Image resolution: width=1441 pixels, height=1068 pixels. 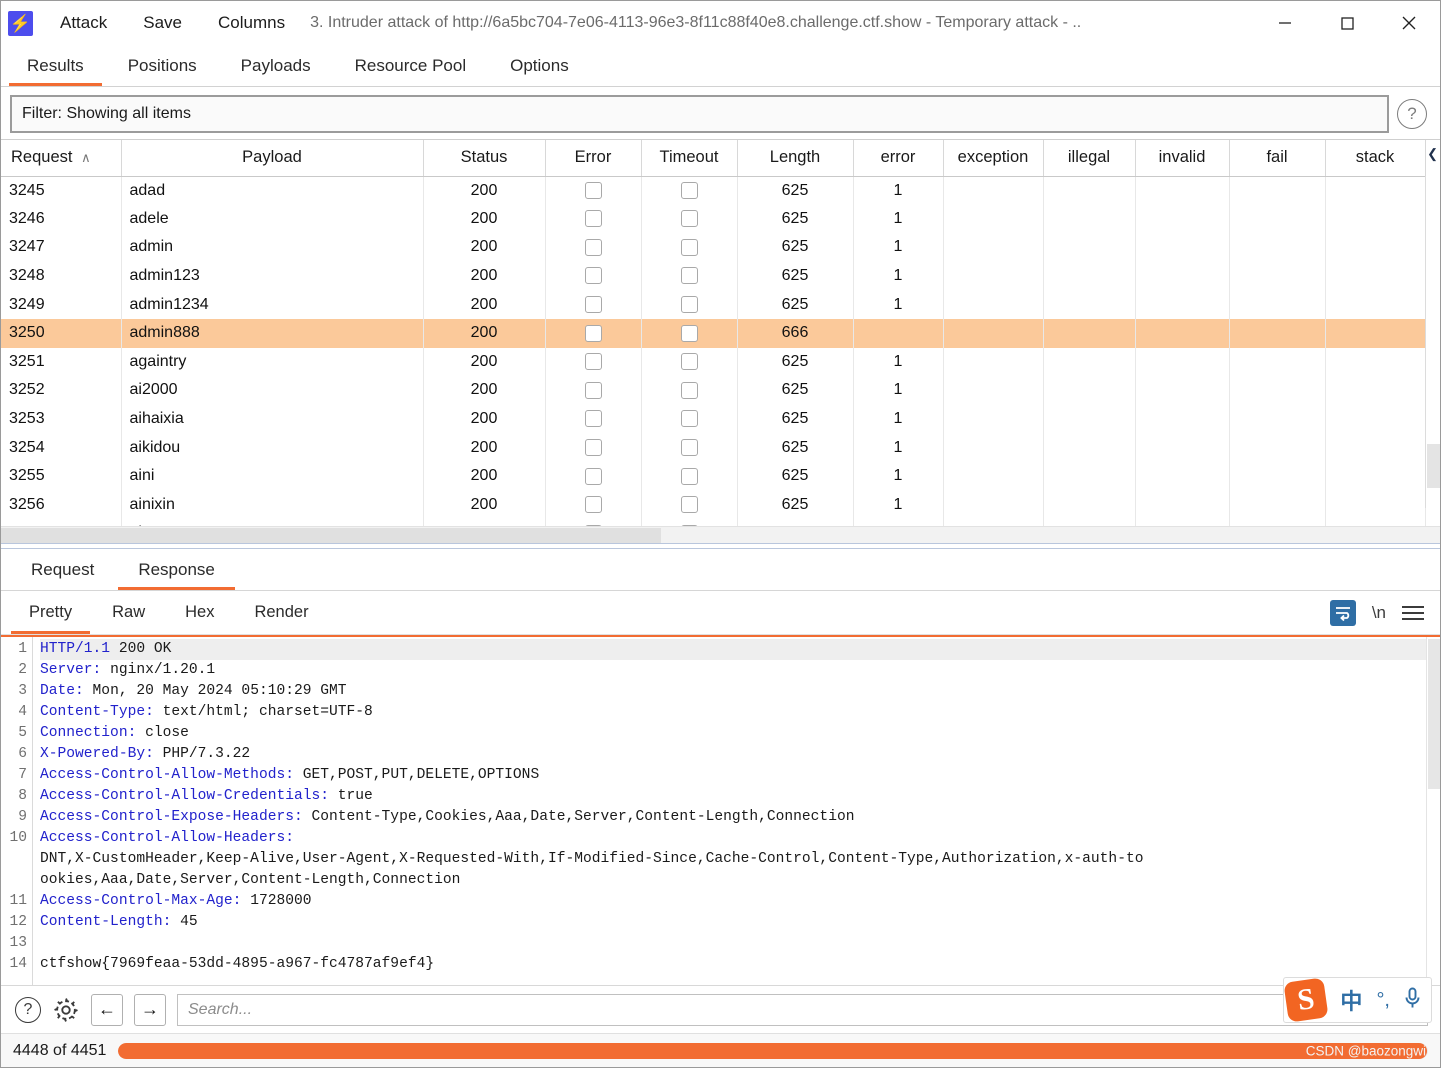 I want to click on table-row: 3249 admin1234 200 625 1, so click(x=713, y=304).